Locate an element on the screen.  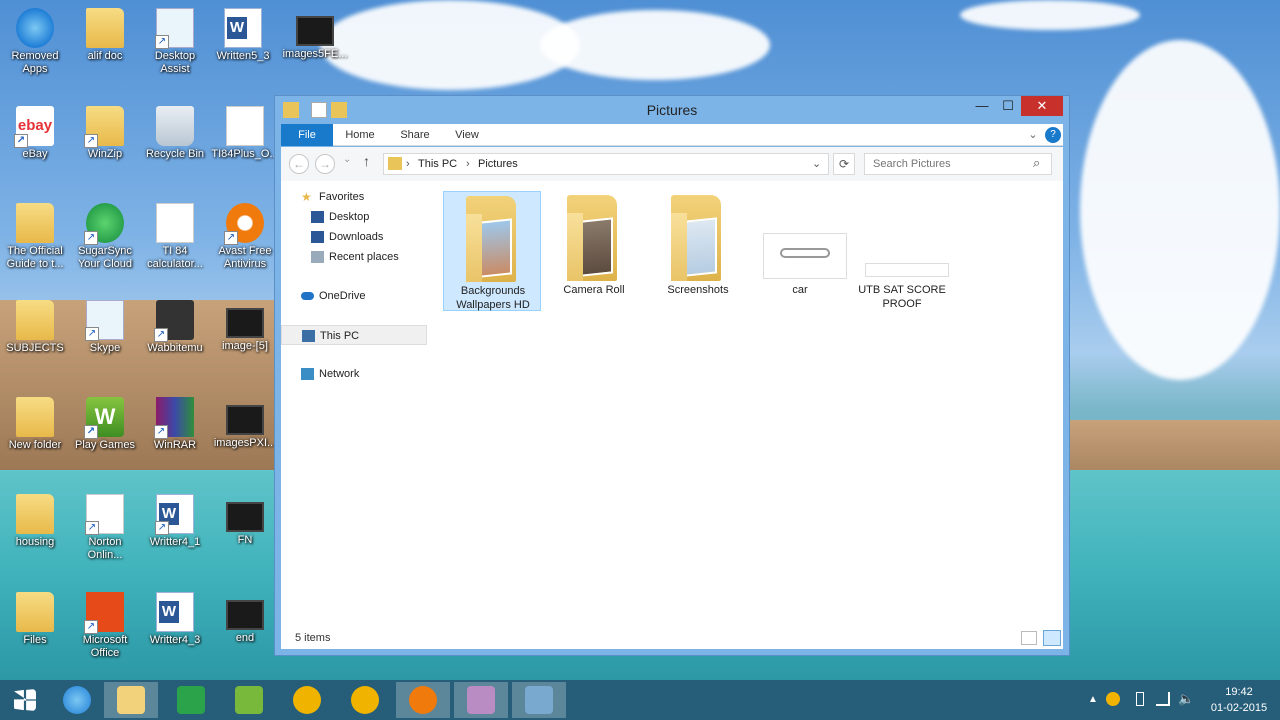
nav-favorites: ★ Favorites is located at coordinates (354, 197).